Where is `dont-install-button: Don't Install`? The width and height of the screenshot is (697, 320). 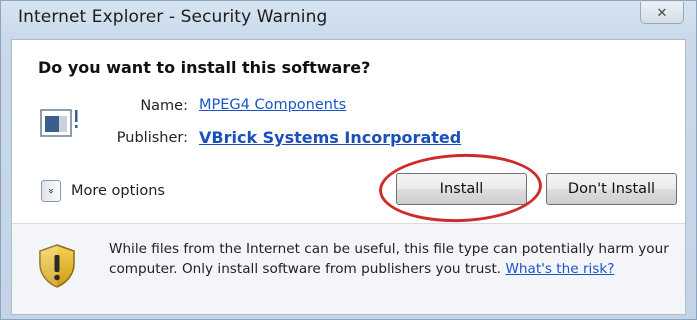
dont-install-button: Don't Install is located at coordinates (611, 189).